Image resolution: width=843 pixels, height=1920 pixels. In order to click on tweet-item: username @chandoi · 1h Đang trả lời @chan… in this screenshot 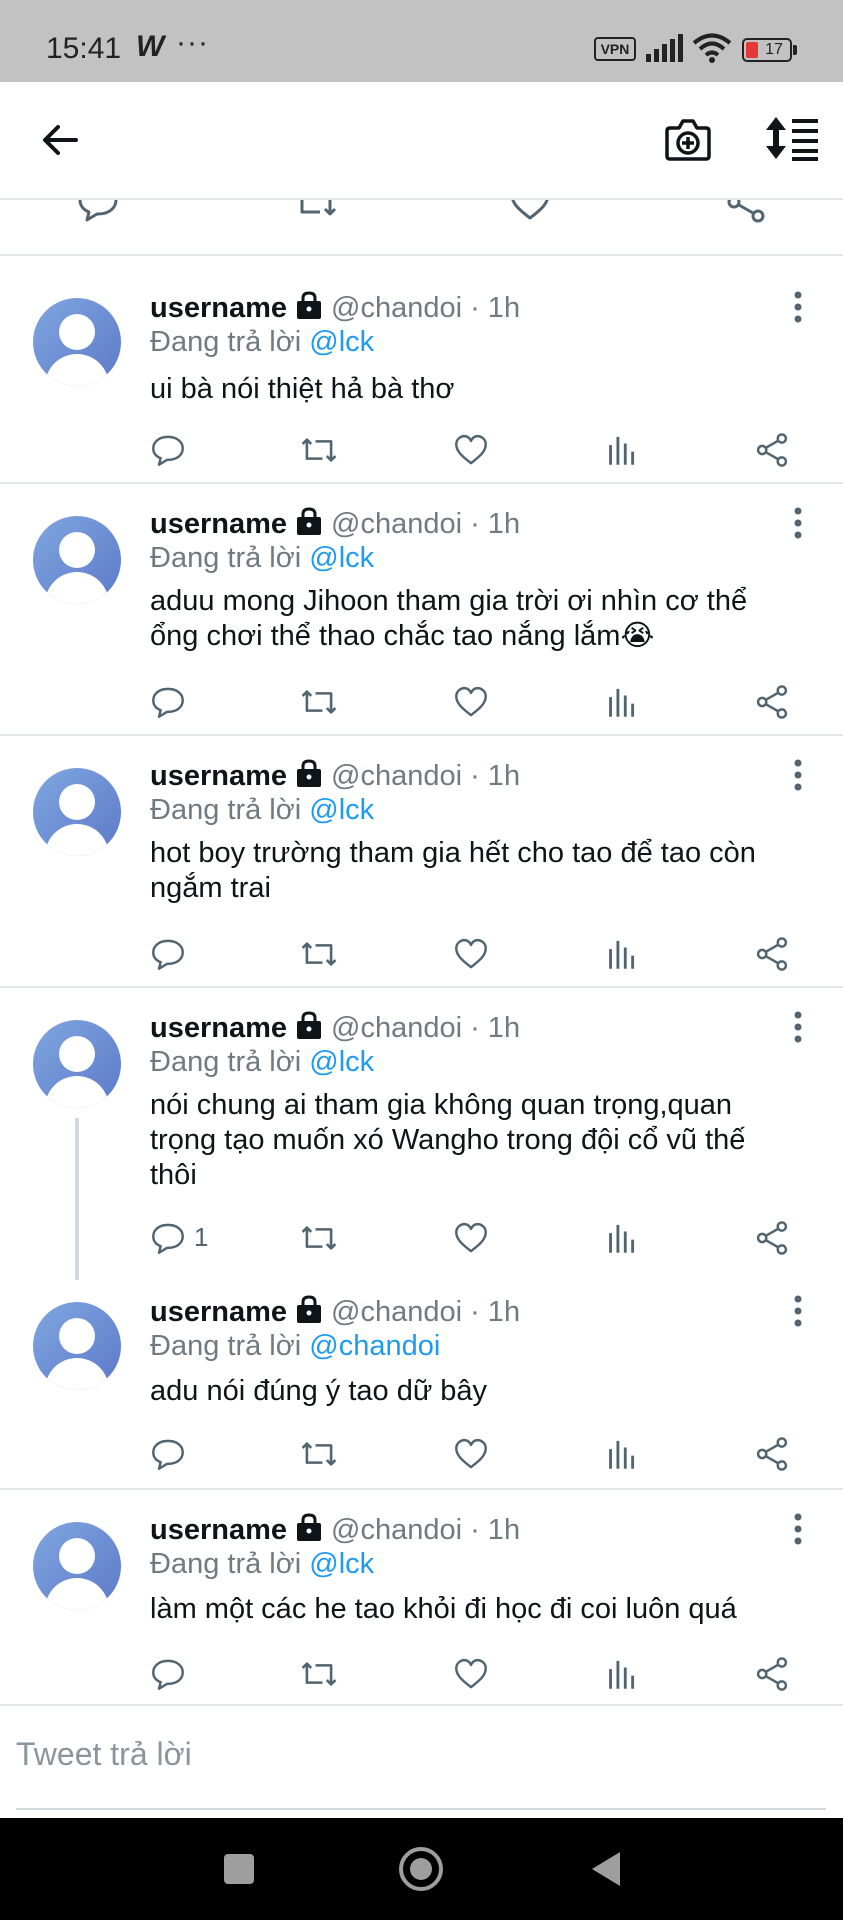, I will do `click(421, 1385)`.